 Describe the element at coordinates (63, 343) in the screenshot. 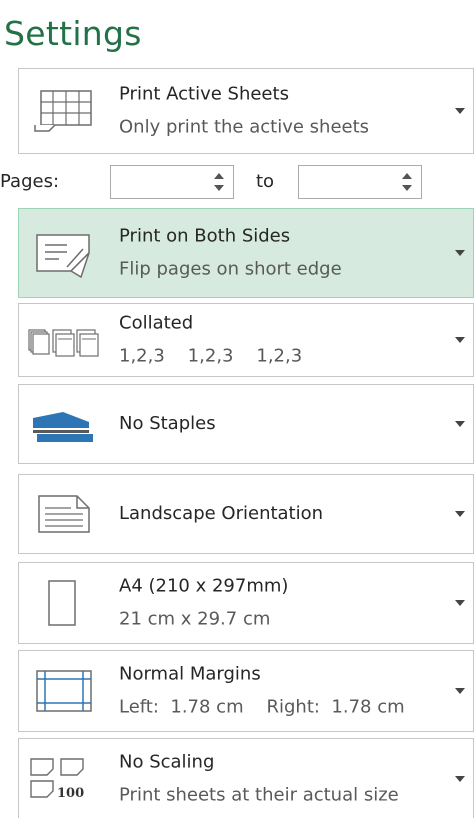

I see `collated-pages-icon` at that location.